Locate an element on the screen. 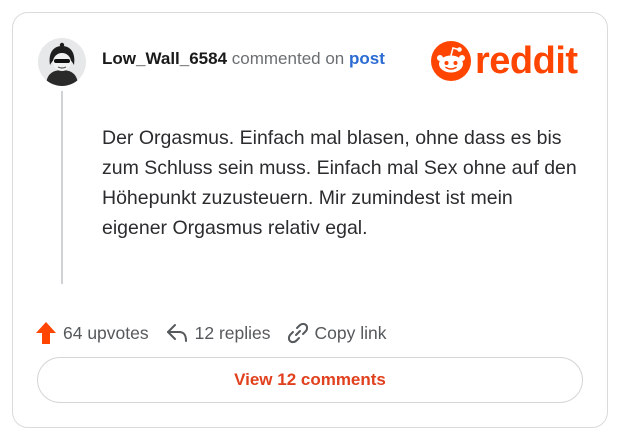  action-bar: 64 upvotes 12 replies Copy link is located at coordinates (219, 333).